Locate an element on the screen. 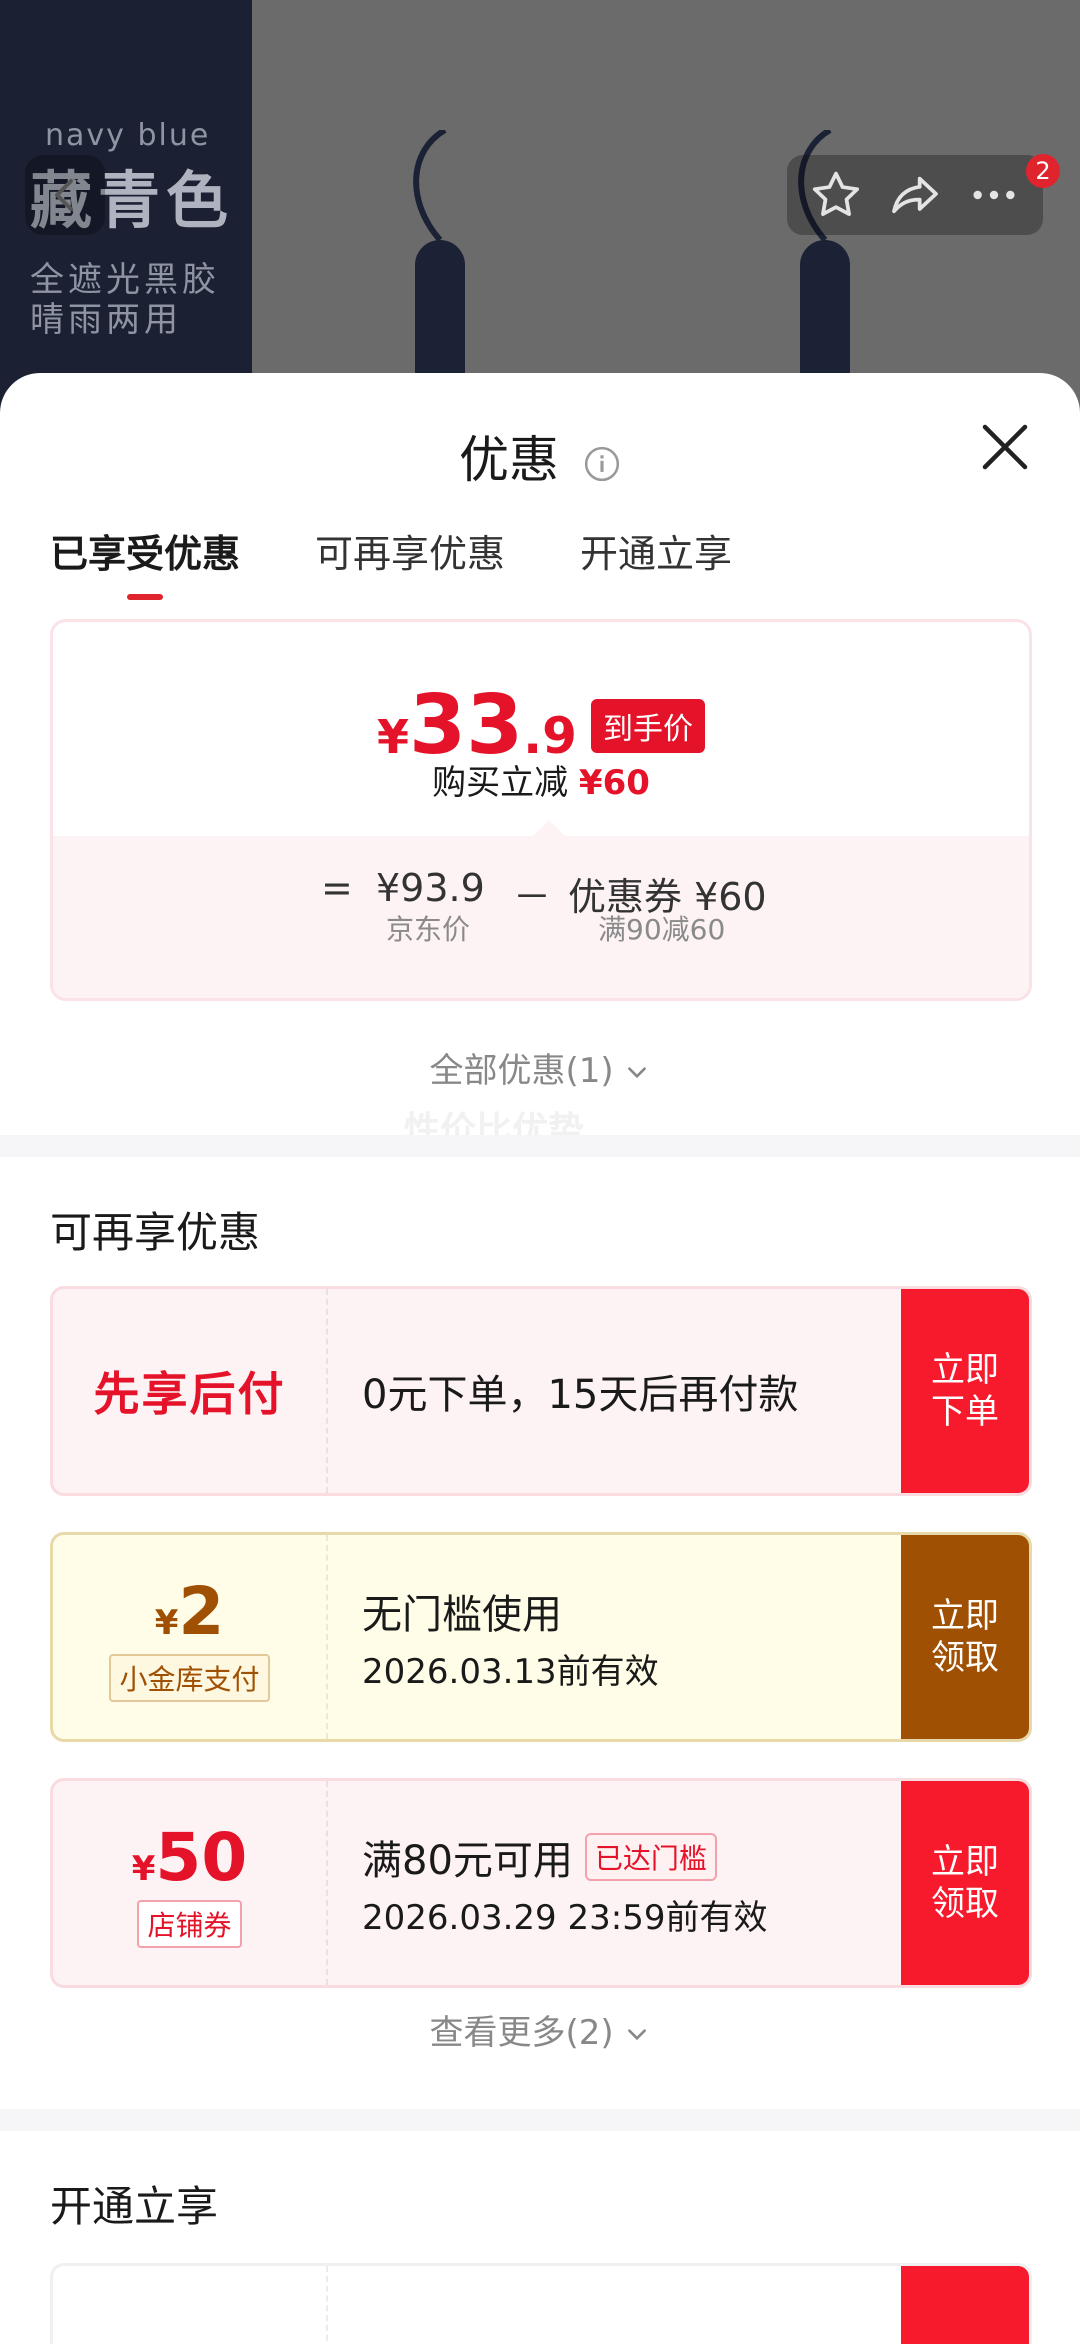  chevron-left-icon is located at coordinates (64, 195).